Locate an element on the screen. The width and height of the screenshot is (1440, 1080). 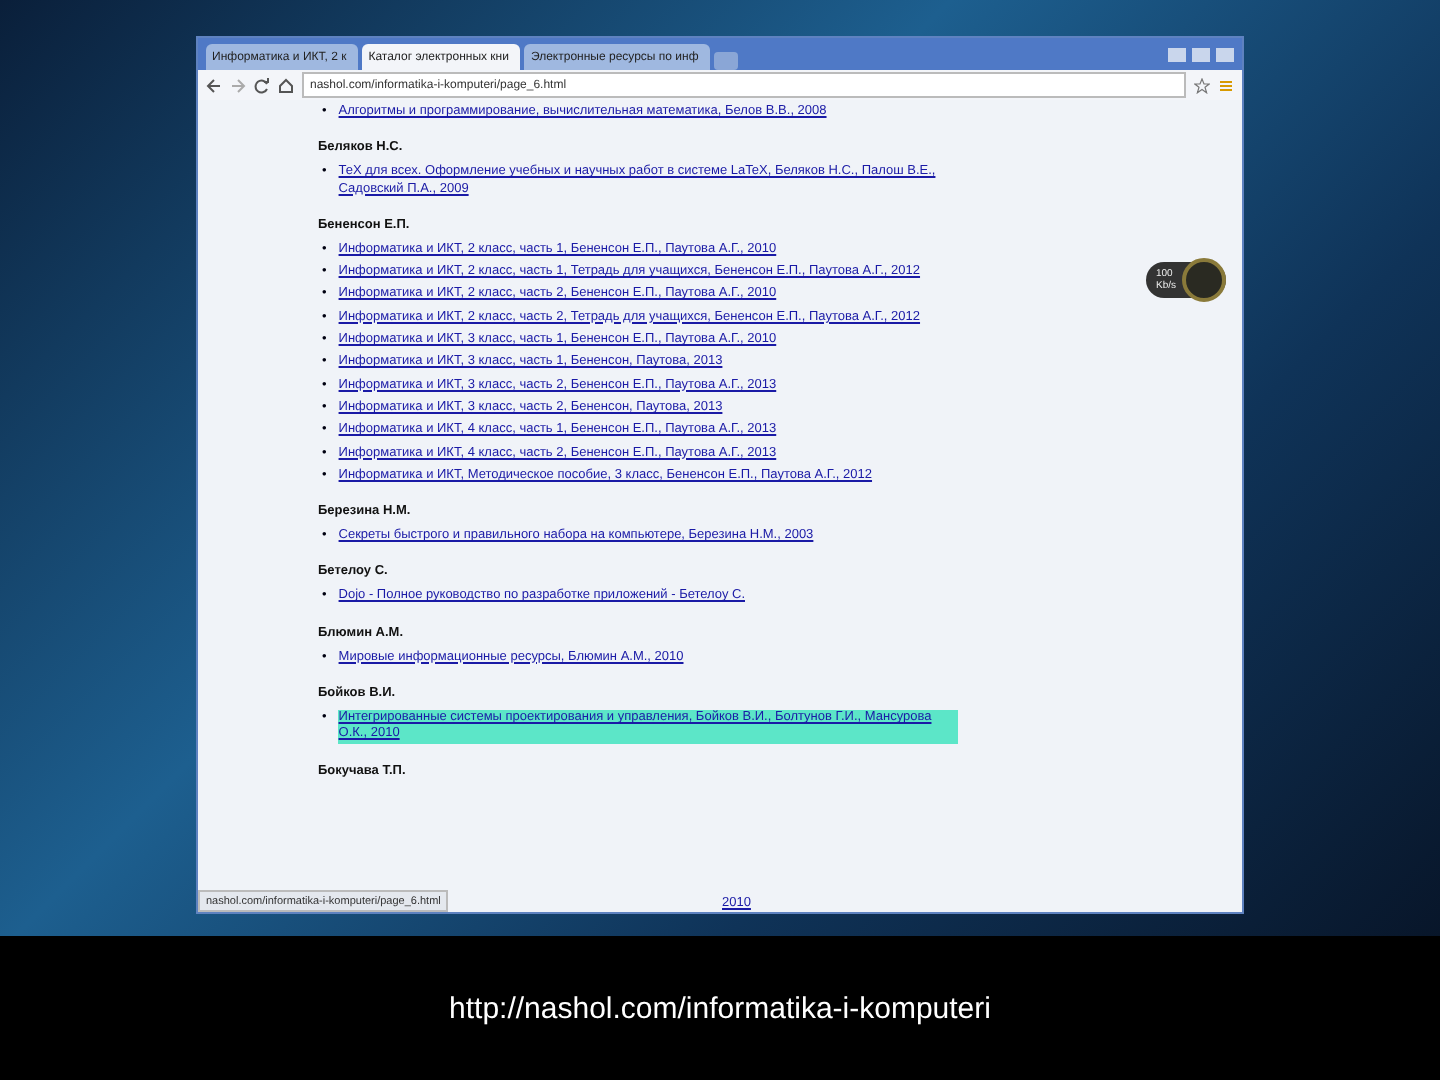
back-arrow-icon is located at coordinates (214, 85).